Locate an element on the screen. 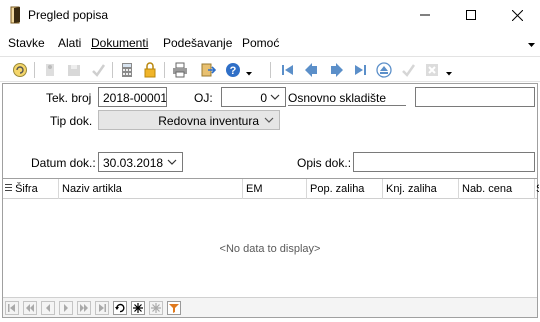  nav-last-button is located at coordinates (102, 308).